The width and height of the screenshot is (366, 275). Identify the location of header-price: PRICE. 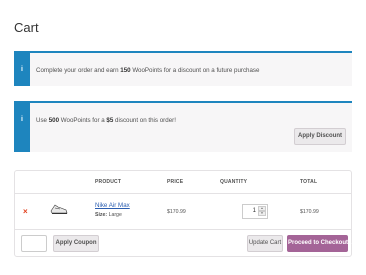
(175, 182).